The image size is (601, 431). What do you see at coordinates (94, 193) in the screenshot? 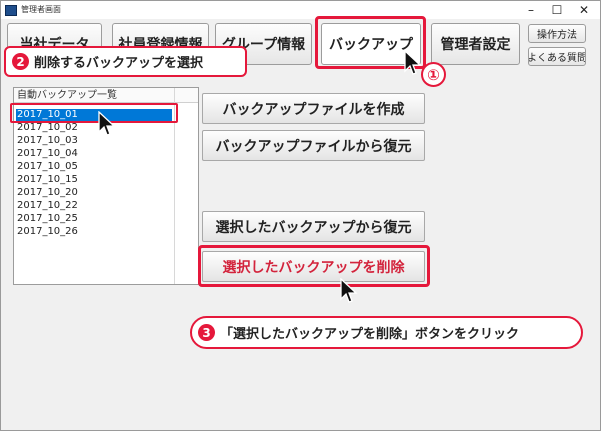
I see `list-item: 2017_10_20` at bounding box center [94, 193].